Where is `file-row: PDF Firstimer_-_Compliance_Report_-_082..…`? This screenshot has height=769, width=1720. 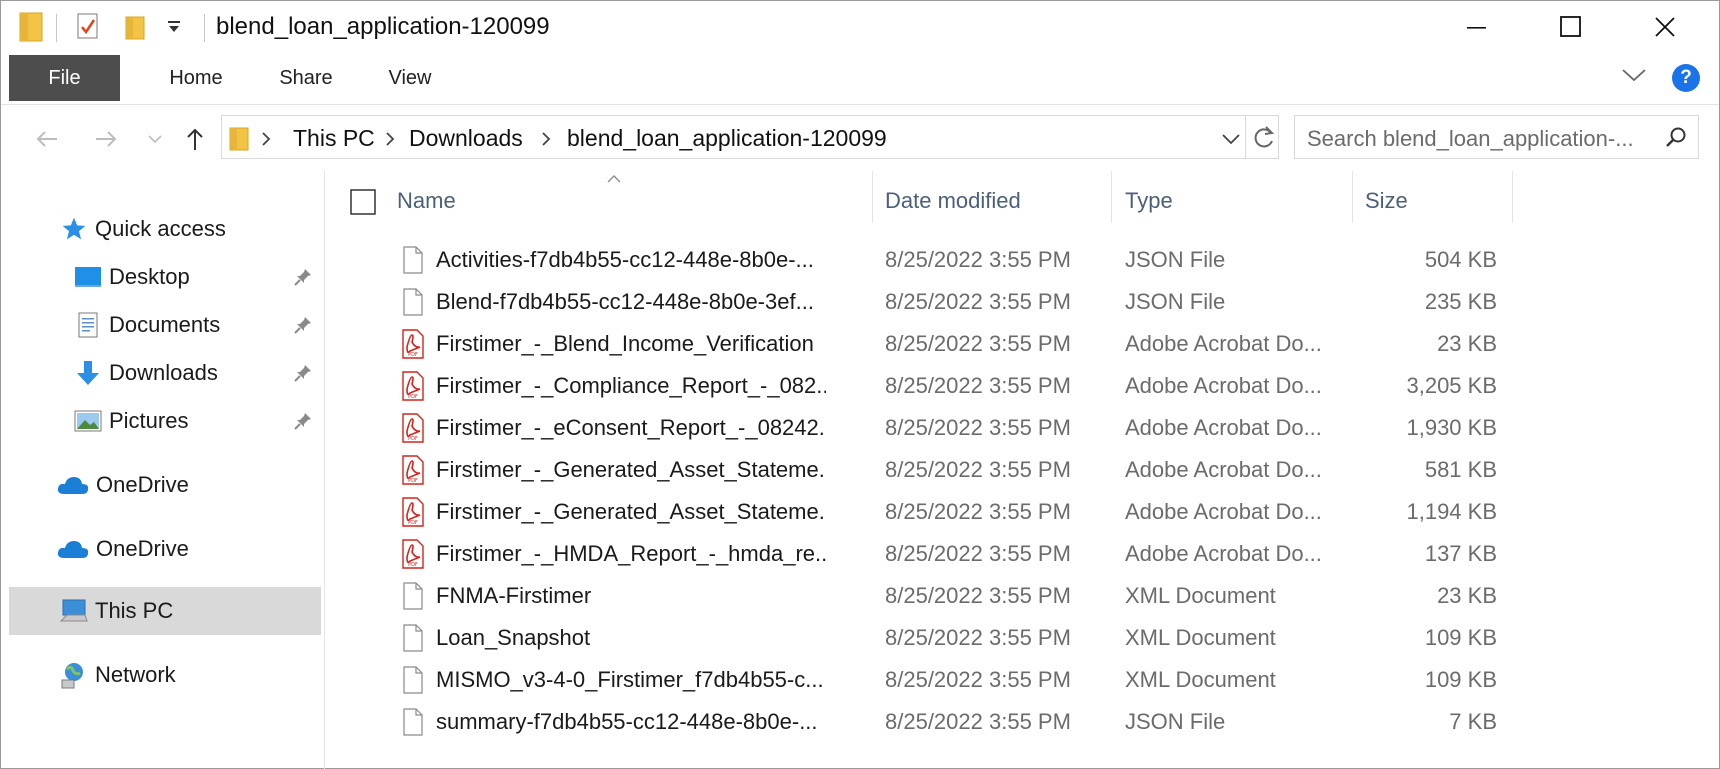 file-row: PDF Firstimer_-_Compliance_Report_-_082..… is located at coordinates (1023, 386).